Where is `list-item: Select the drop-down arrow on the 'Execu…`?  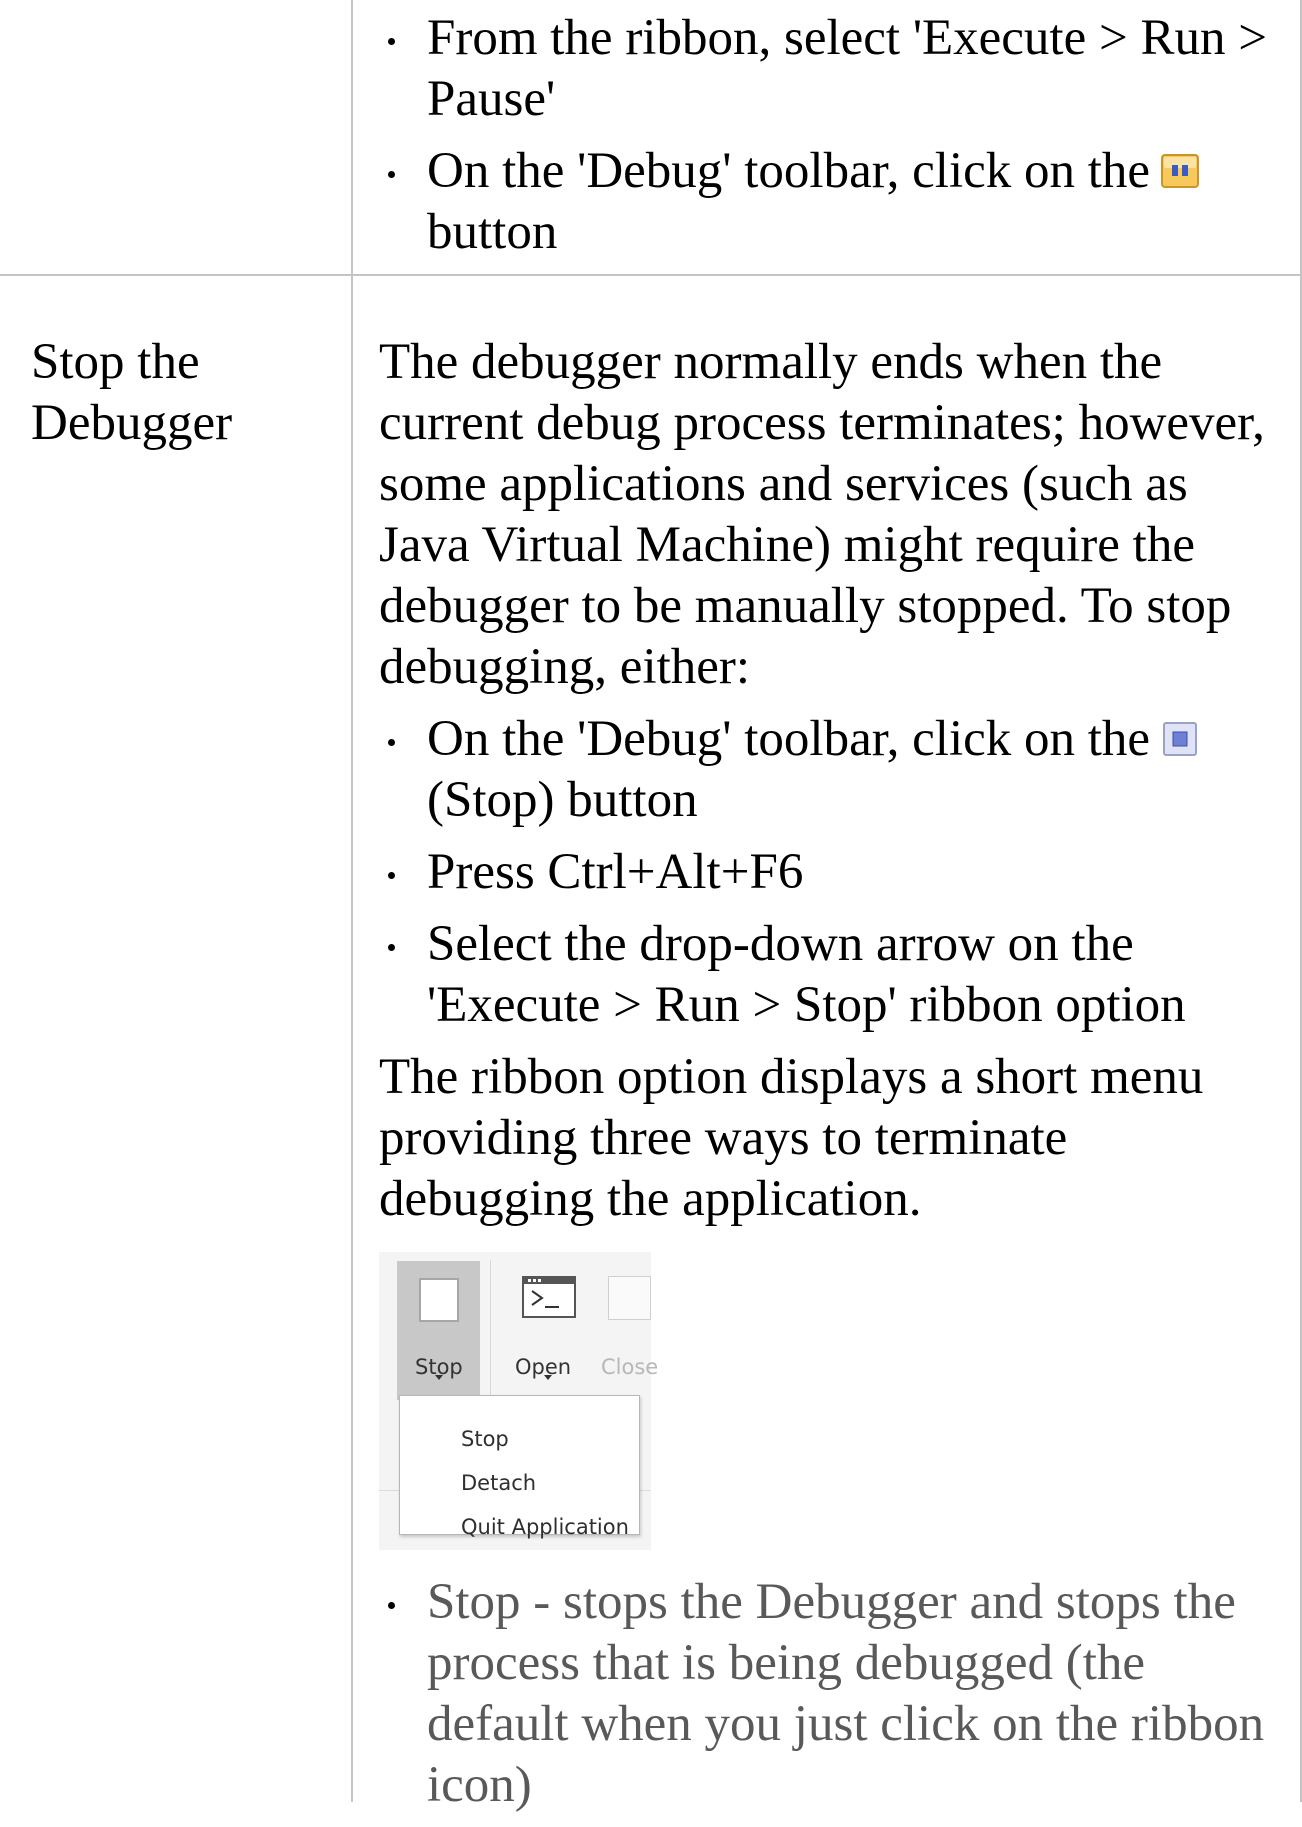
list-item: Select the drop-down arrow on the 'Execu… is located at coordinates (829, 975).